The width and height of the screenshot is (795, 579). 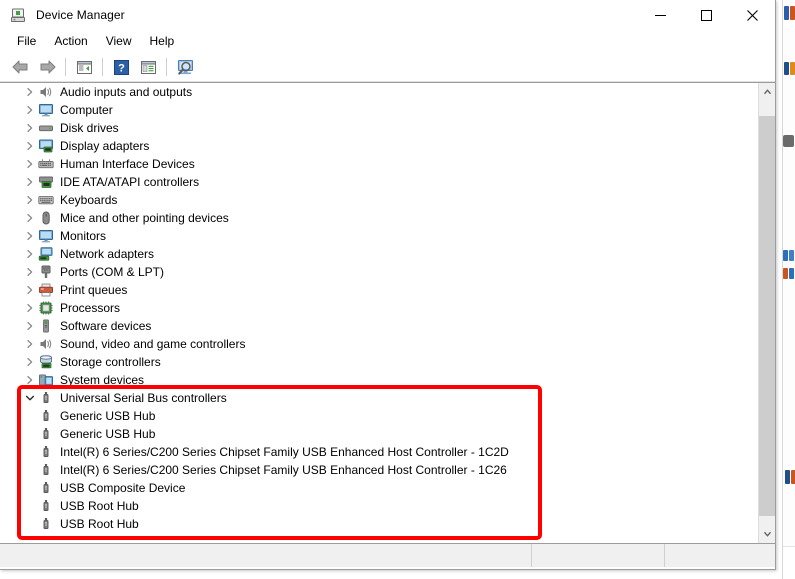 What do you see at coordinates (379, 128) in the screenshot?
I see `tree-row: Disk drives` at bounding box center [379, 128].